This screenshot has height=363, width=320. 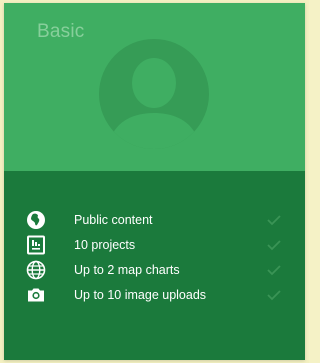 What do you see at coordinates (113, 220) in the screenshot?
I see `feature-label: Public content` at bounding box center [113, 220].